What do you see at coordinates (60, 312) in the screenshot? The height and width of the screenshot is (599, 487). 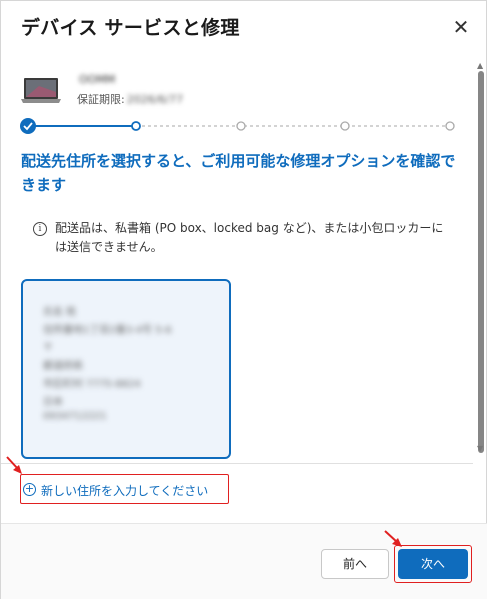 I see `address-line: 氏名 姓` at bounding box center [60, 312].